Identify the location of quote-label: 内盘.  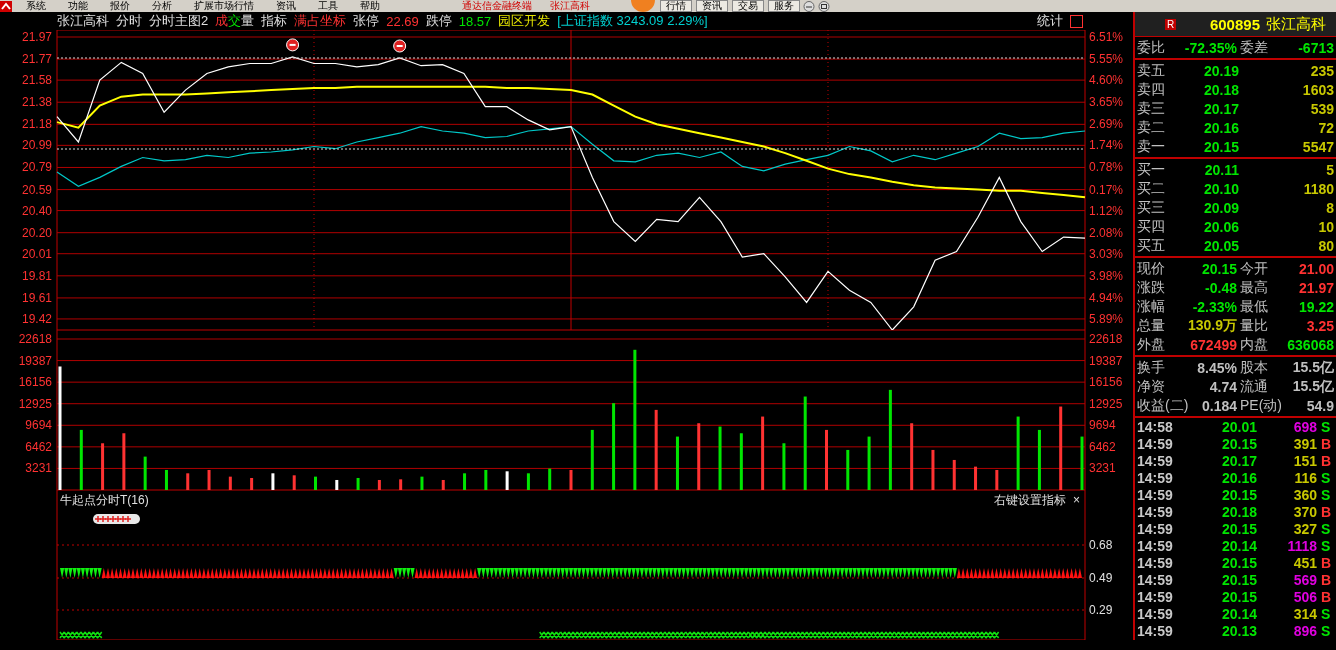
(1254, 344).